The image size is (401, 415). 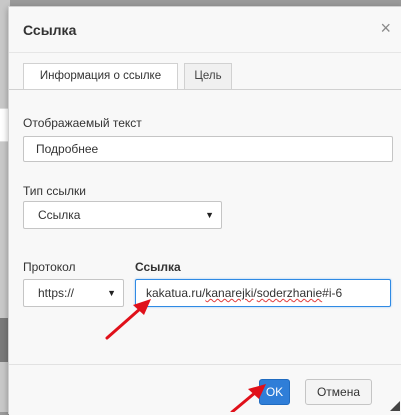 I want to click on link-type-select: Ссылка ▼, so click(x=122, y=215).